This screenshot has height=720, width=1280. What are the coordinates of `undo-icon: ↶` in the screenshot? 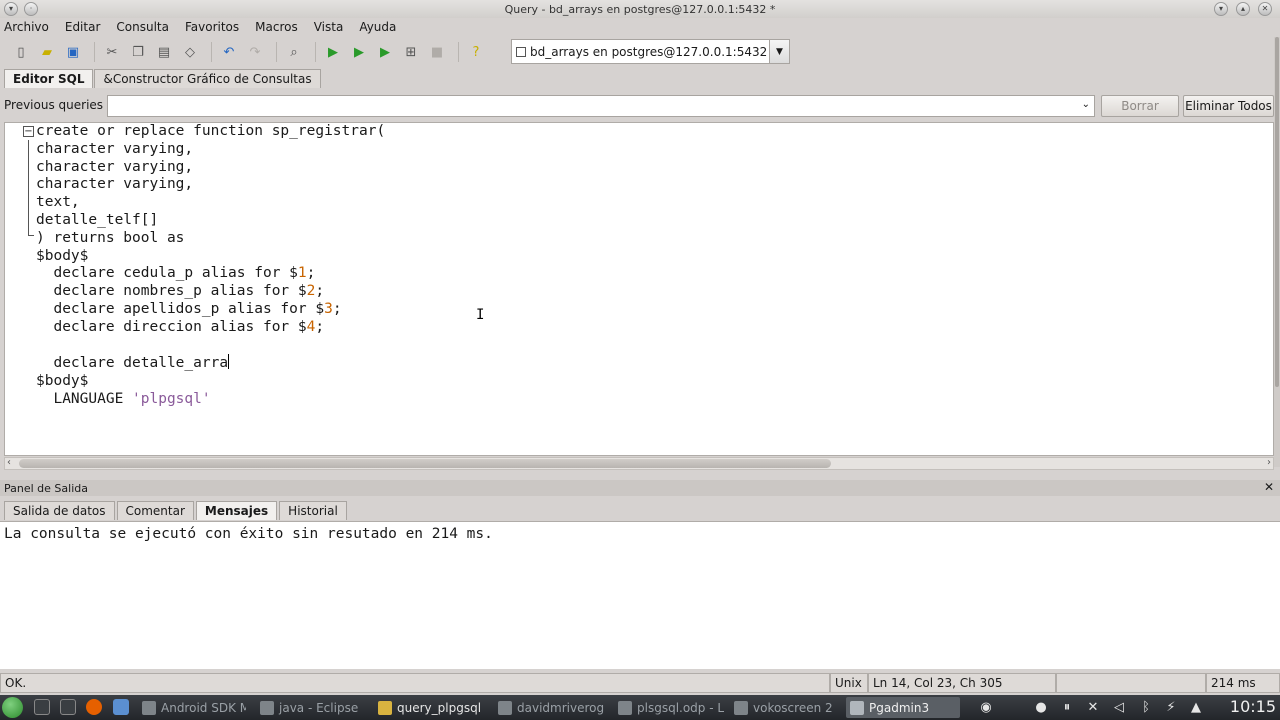 It's located at (229, 52).